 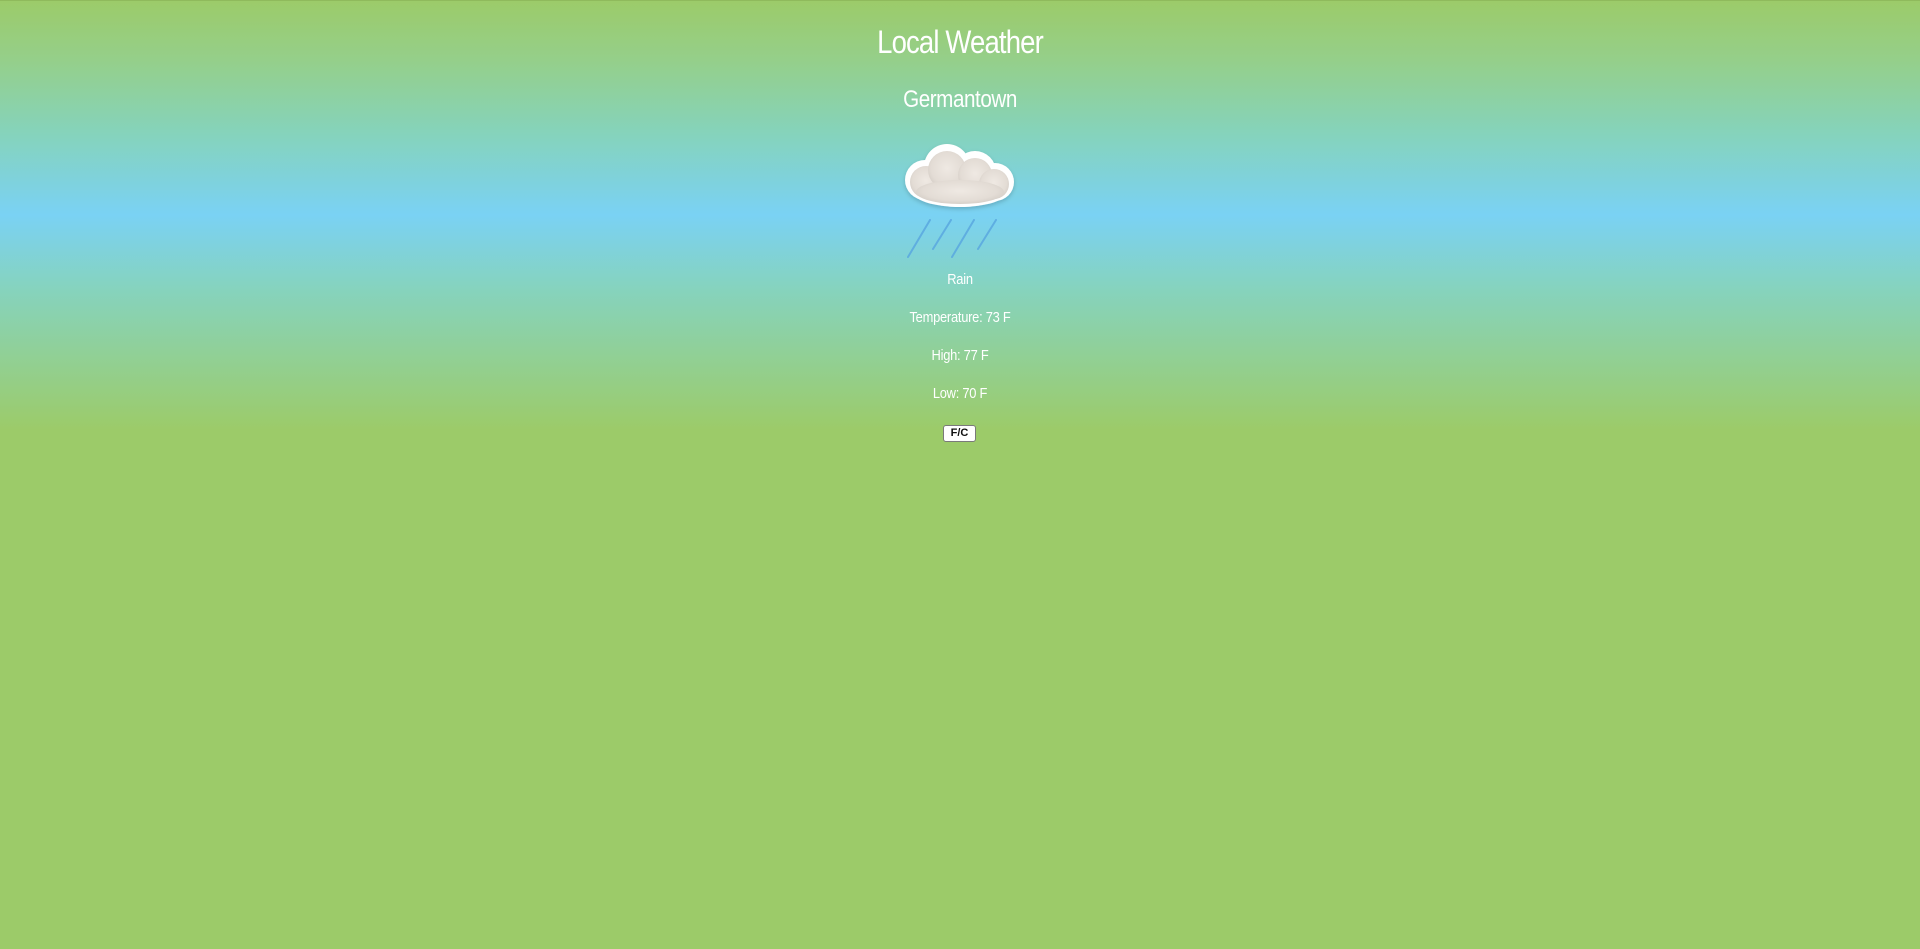 What do you see at coordinates (960, 317) in the screenshot?
I see `temperature-text: Temperature: 73 F` at bounding box center [960, 317].